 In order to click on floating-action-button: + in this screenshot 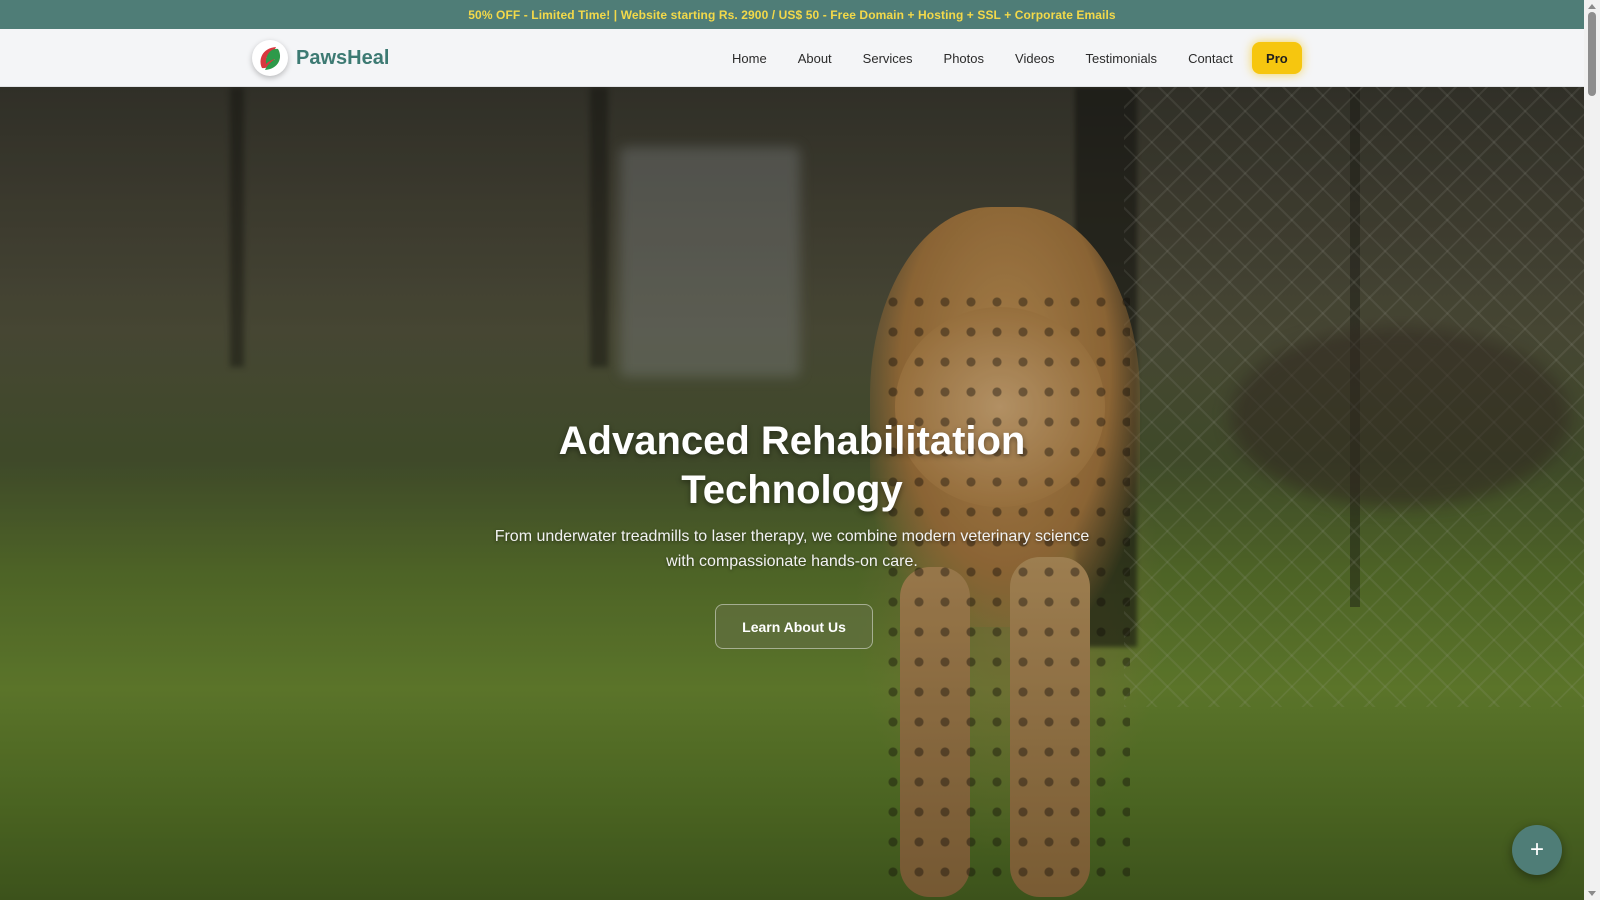, I will do `click(1537, 850)`.